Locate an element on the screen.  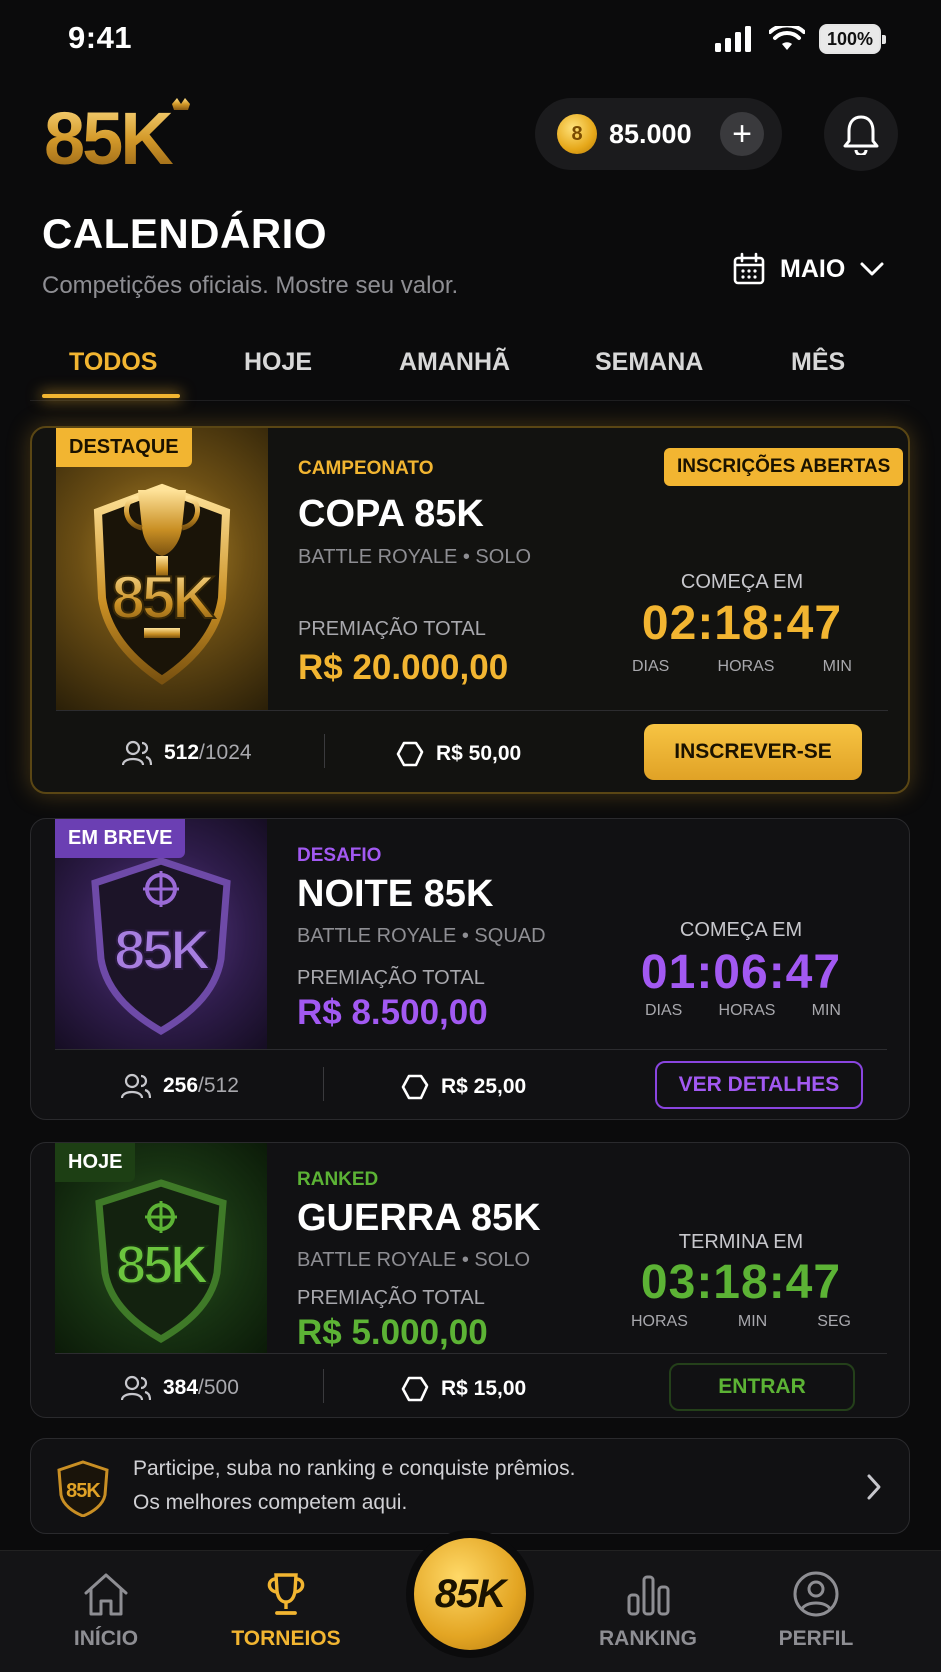
countdown-unit: DIAS is located at coordinates (651, 666).